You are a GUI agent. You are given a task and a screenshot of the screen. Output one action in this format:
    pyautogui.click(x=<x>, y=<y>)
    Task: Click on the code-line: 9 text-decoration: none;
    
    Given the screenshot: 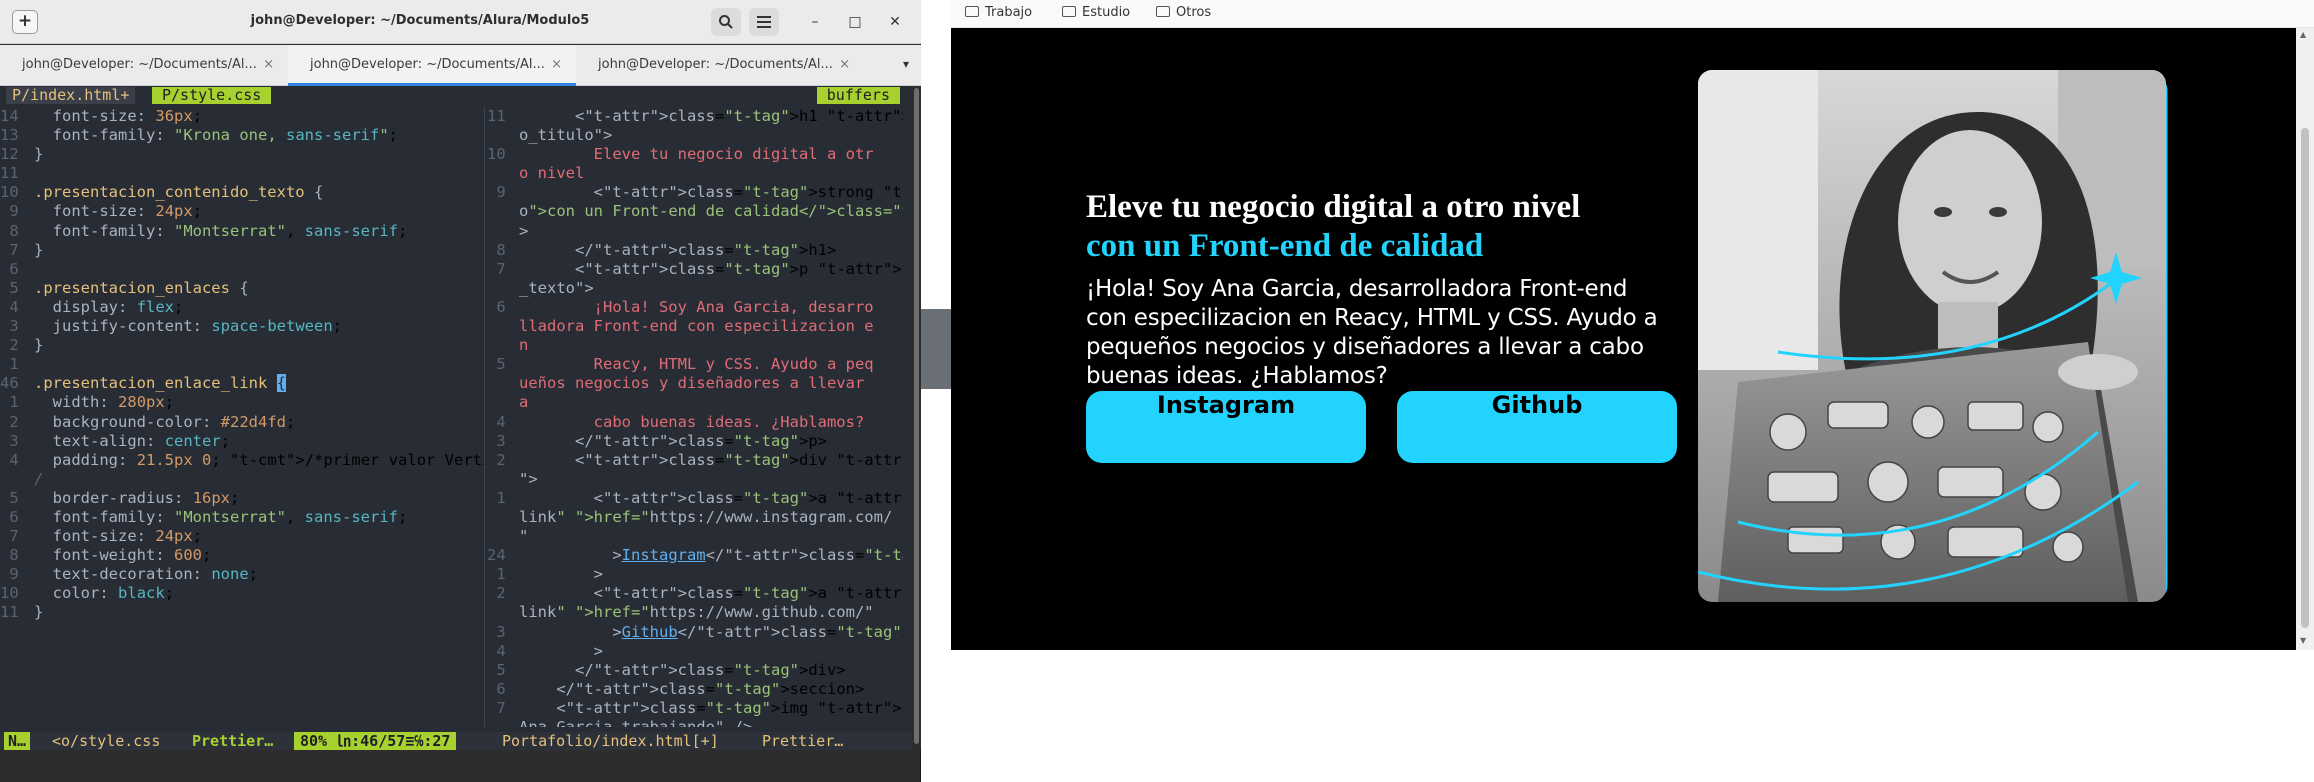 What is the action you would take?
    pyautogui.click(x=129, y=574)
    